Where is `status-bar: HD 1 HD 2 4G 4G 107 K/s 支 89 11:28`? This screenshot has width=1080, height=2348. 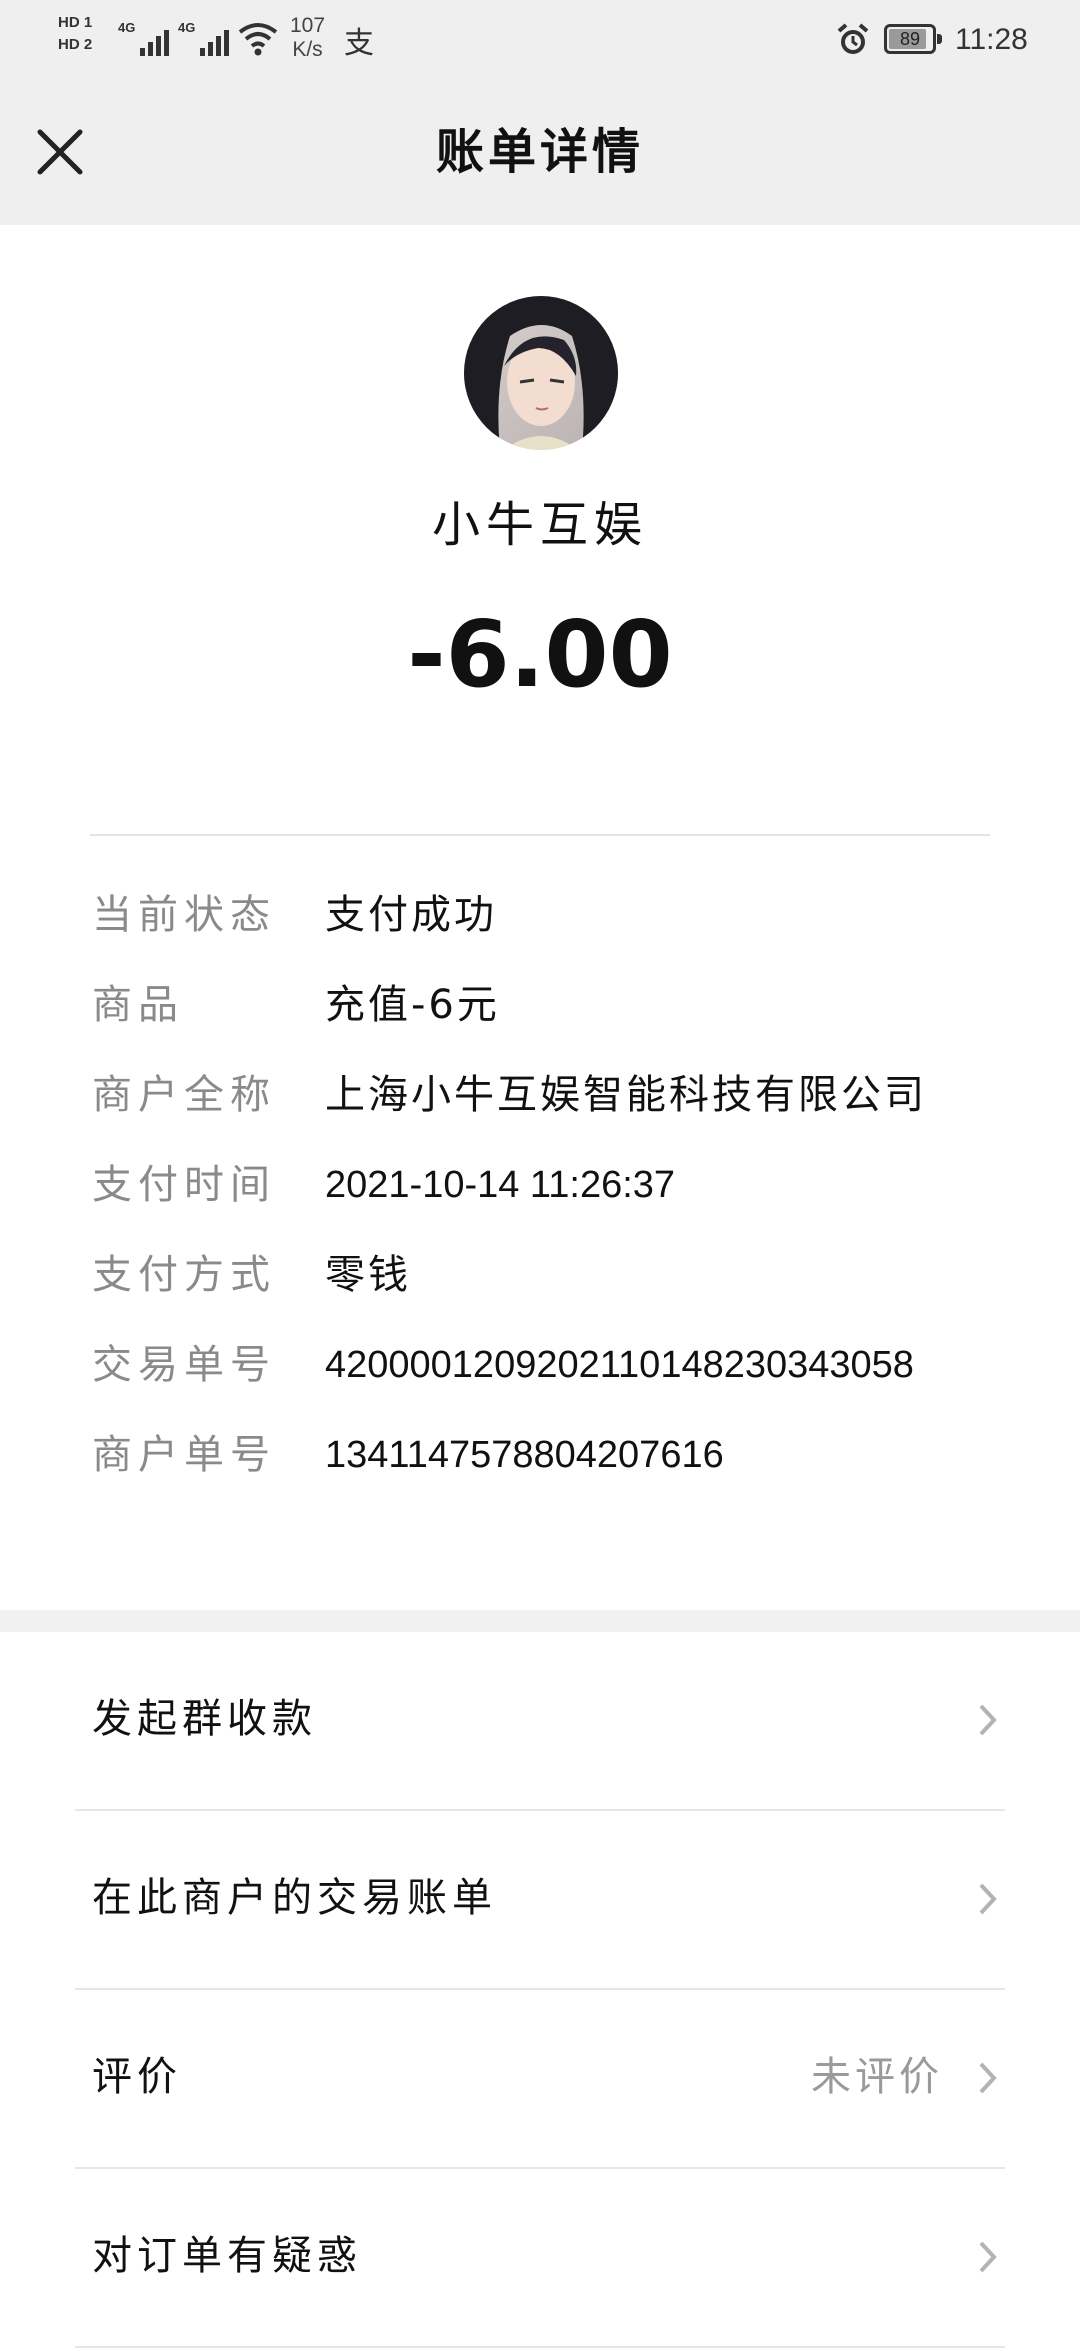 status-bar: HD 1 HD 2 4G 4G 107 K/s 支 89 11:28 is located at coordinates (540, 40).